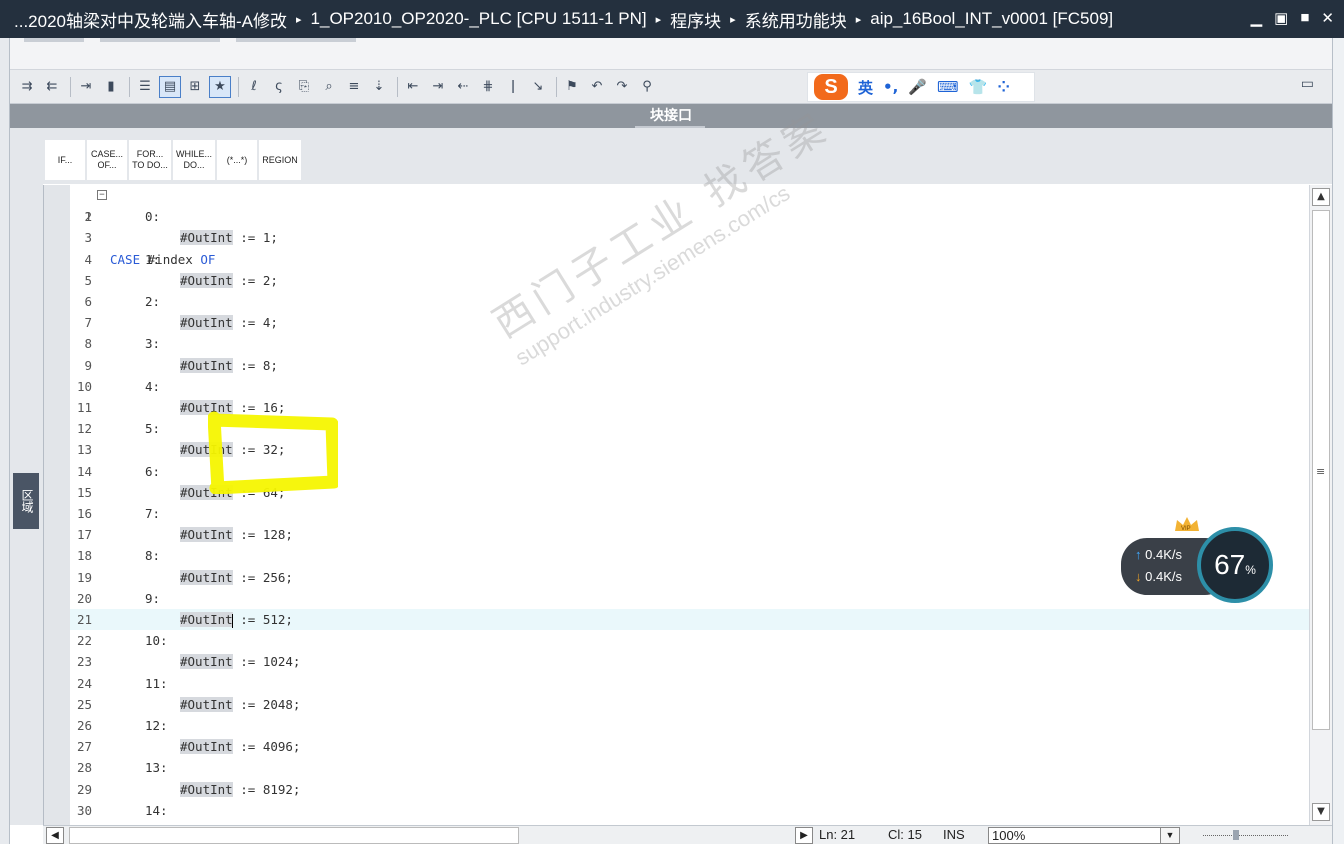 The width and height of the screenshot is (1344, 844). What do you see at coordinates (1187, 524) in the screenshot?
I see `vip-crown-icon: VIP` at bounding box center [1187, 524].